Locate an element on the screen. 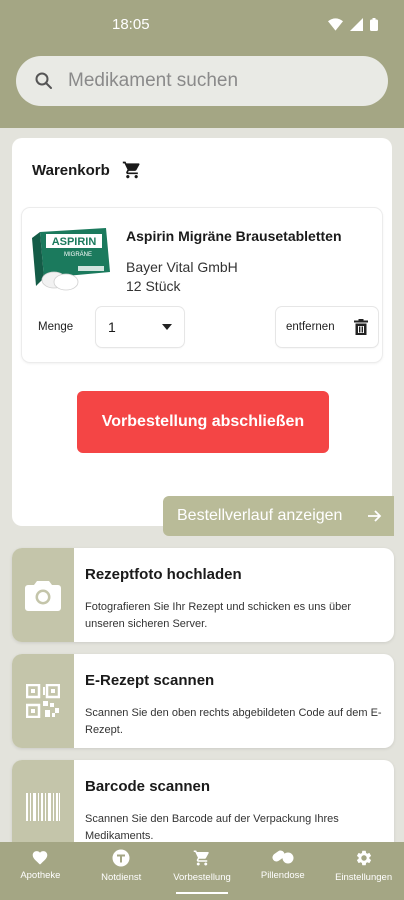 This screenshot has height=900, width=404. search-input is located at coordinates (213, 81).